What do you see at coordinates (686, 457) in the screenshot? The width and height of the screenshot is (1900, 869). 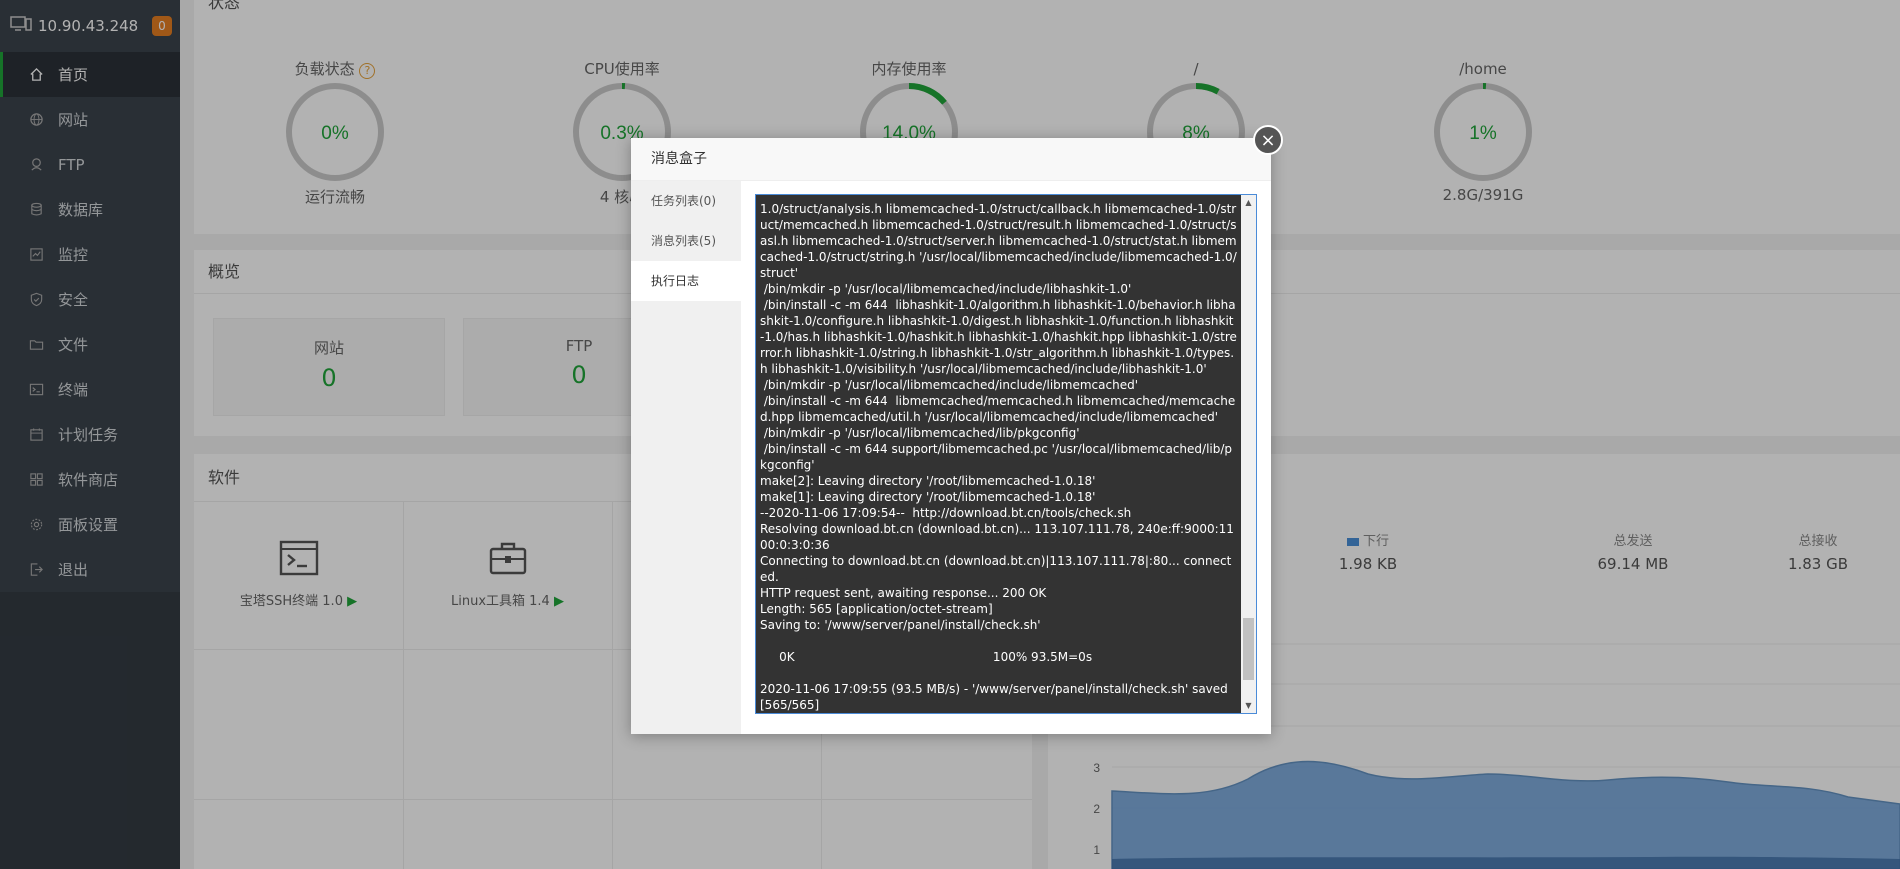 I see `modal-tab-list: 任务列表(0) 消息列表(5) 执行日志` at bounding box center [686, 457].